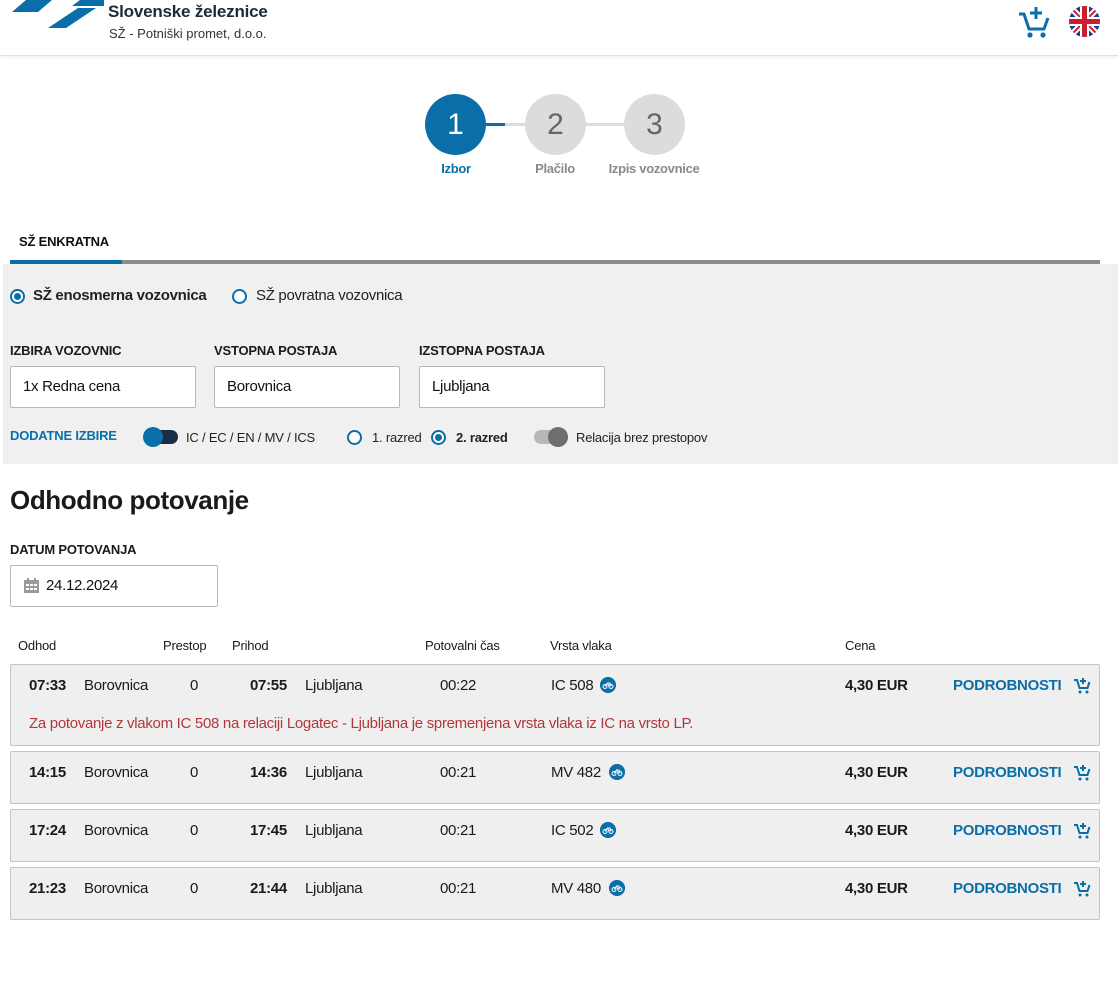 The height and width of the screenshot is (982, 1118). I want to click on arr-time: 21:44, so click(268, 888).